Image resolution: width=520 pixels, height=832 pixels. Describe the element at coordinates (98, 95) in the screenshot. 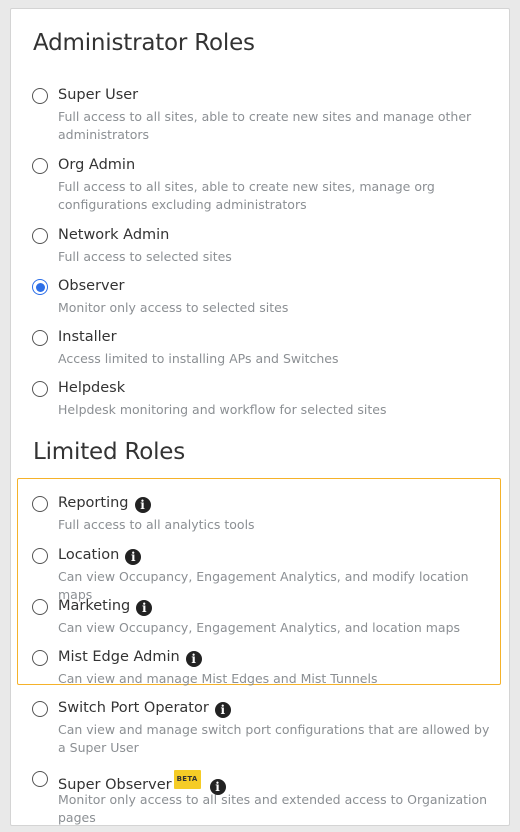

I see `role-label: Super User` at that location.